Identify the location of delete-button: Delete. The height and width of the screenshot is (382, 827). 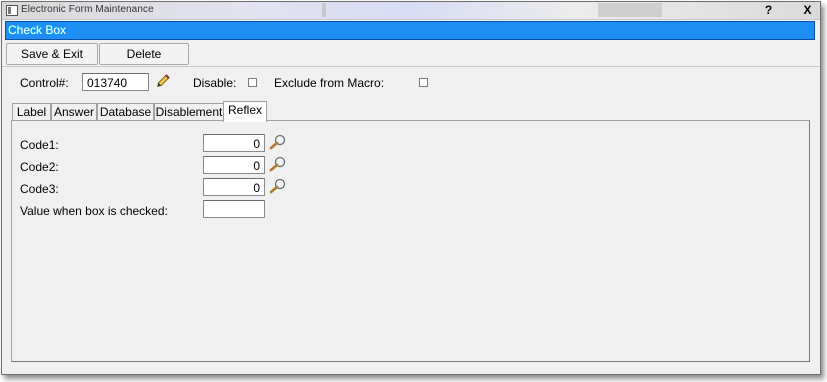
(144, 54).